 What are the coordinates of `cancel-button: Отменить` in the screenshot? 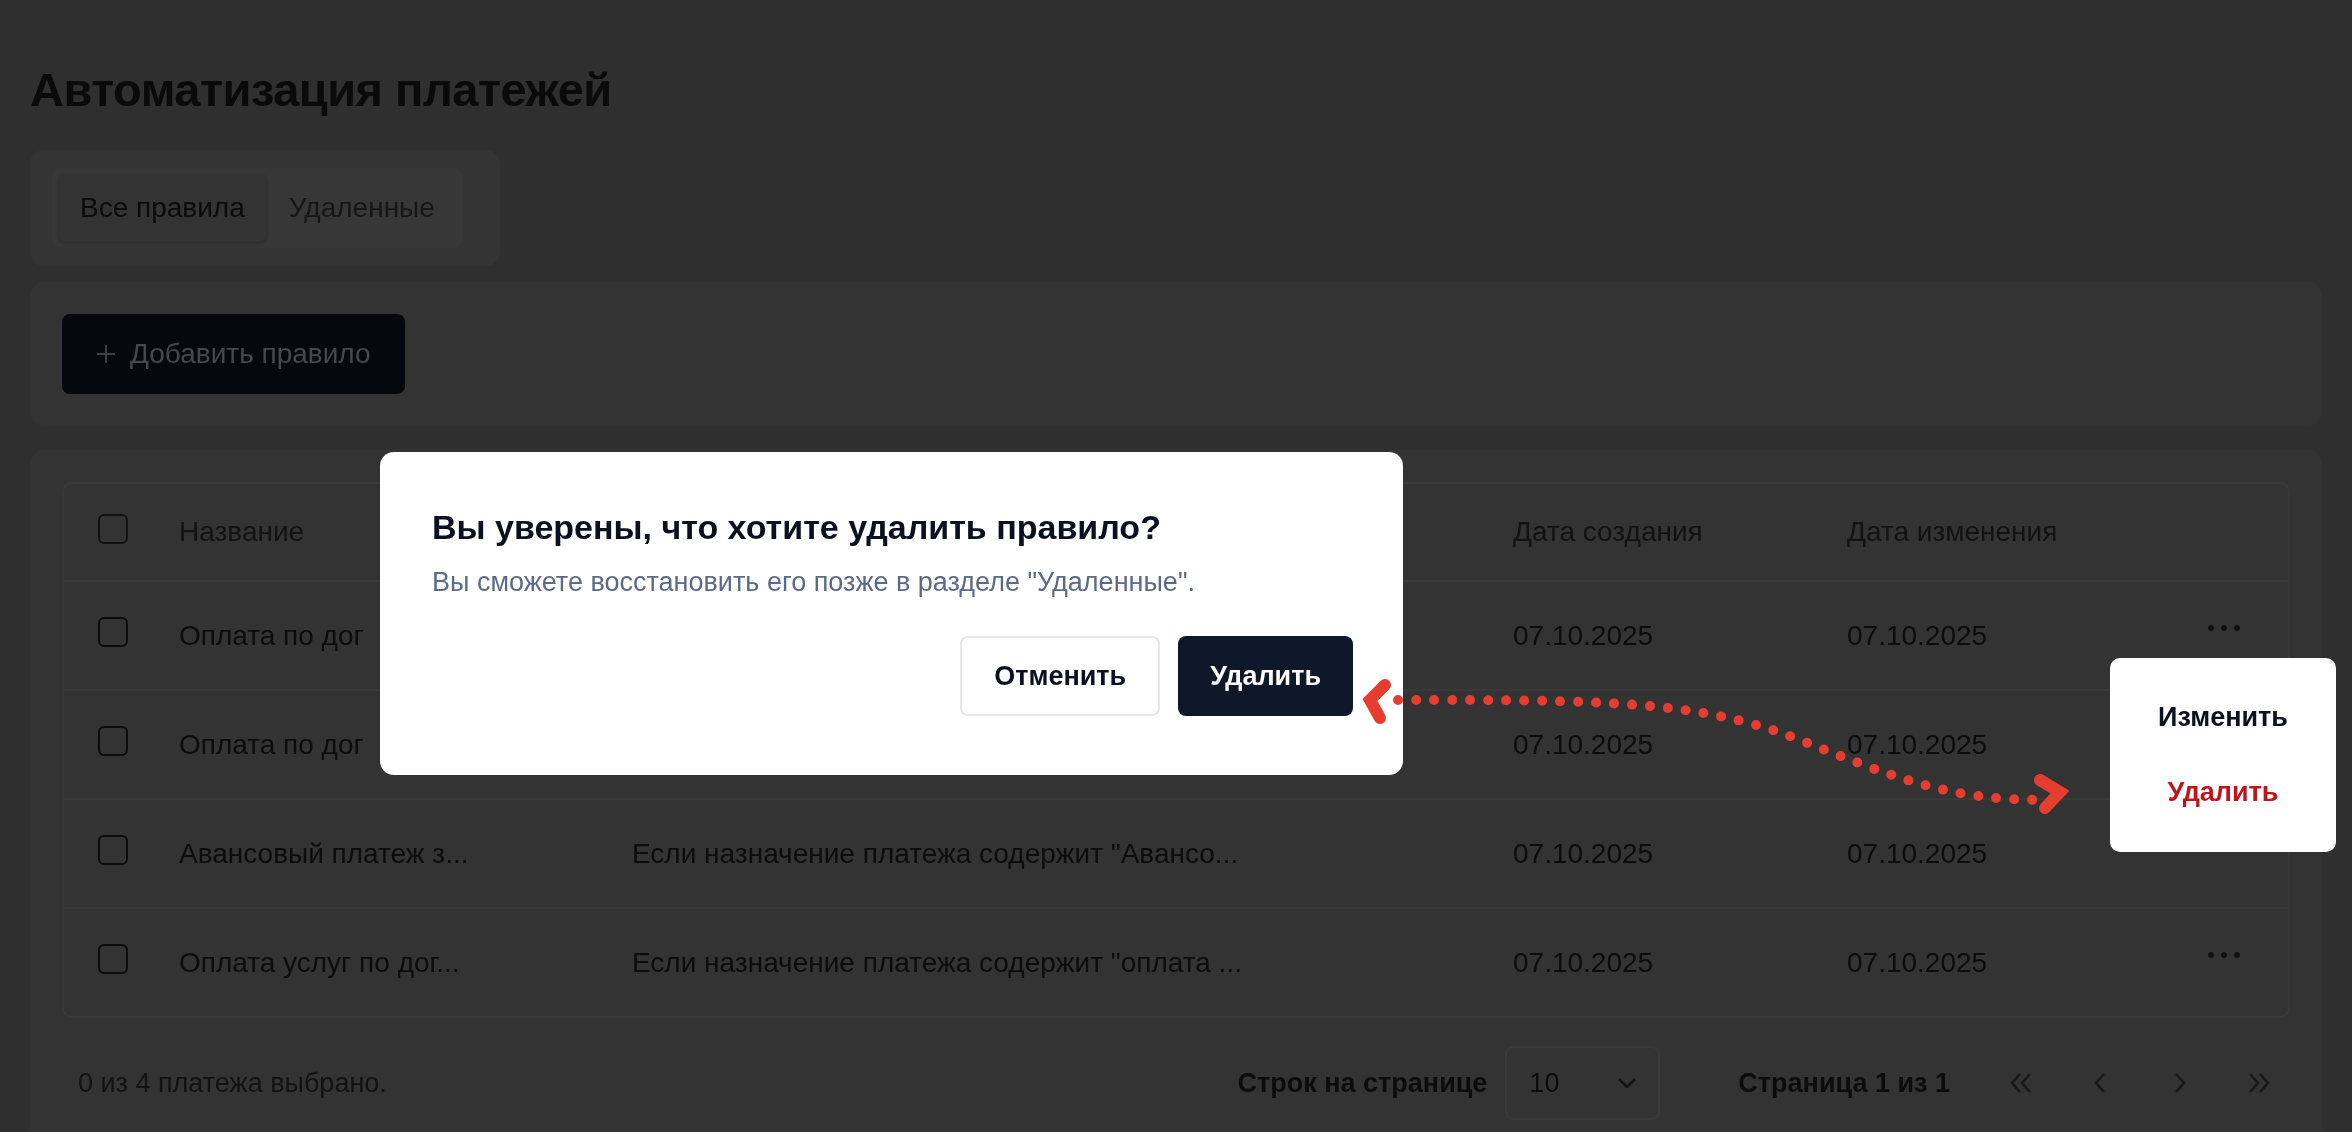 It's located at (1060, 676).